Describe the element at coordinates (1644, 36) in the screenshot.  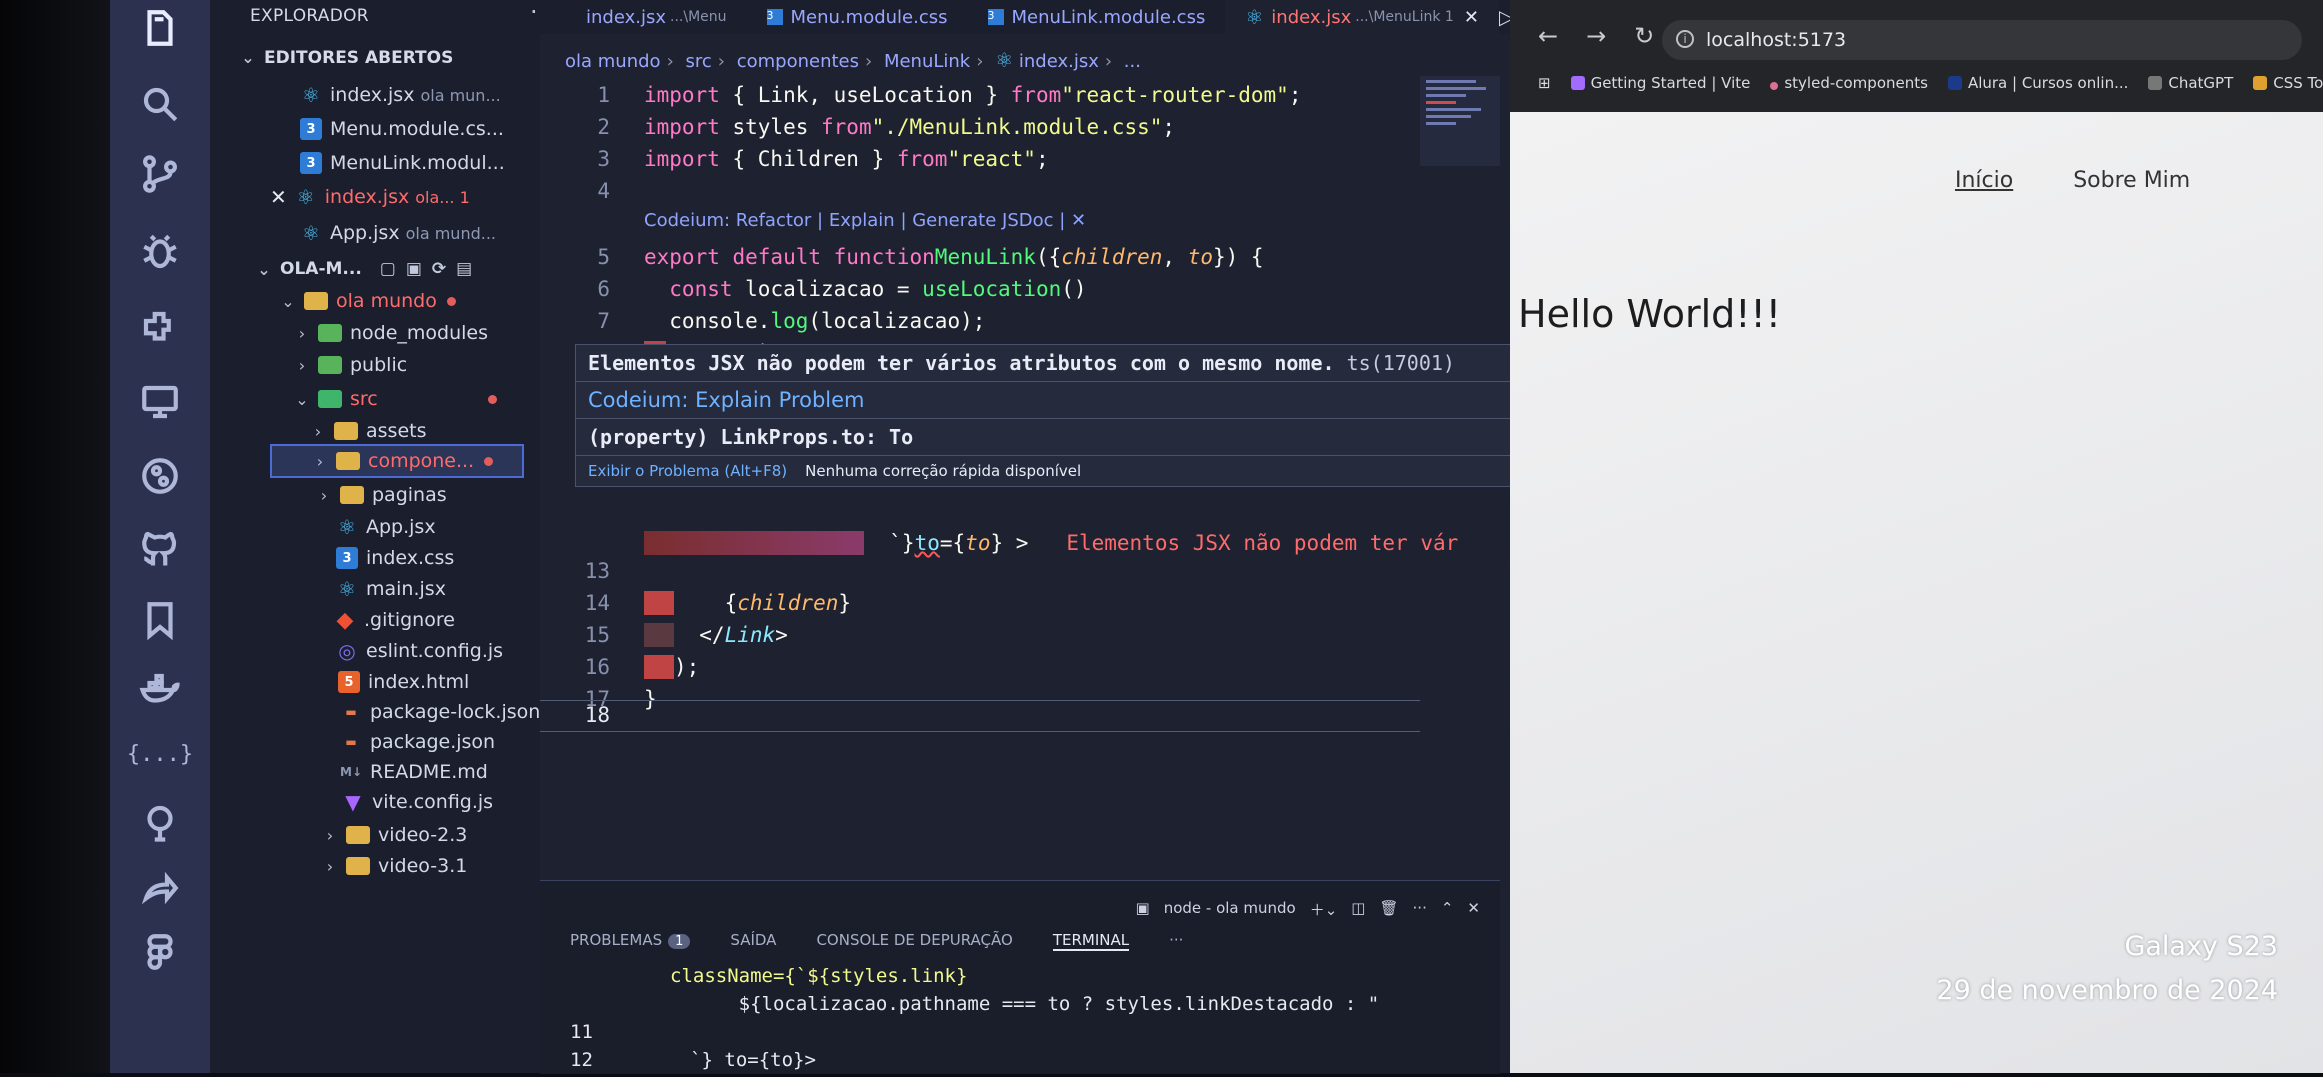
I see `reload-icon: ↻` at that location.